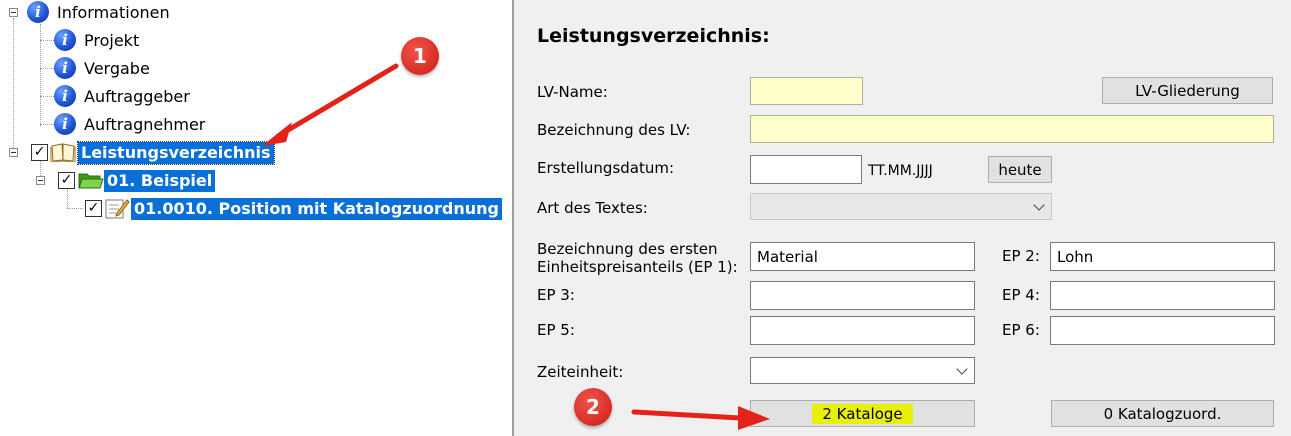 This screenshot has height=436, width=1291. Describe the element at coordinates (593, 407) in the screenshot. I see `annotation-badge-2: 2` at that location.